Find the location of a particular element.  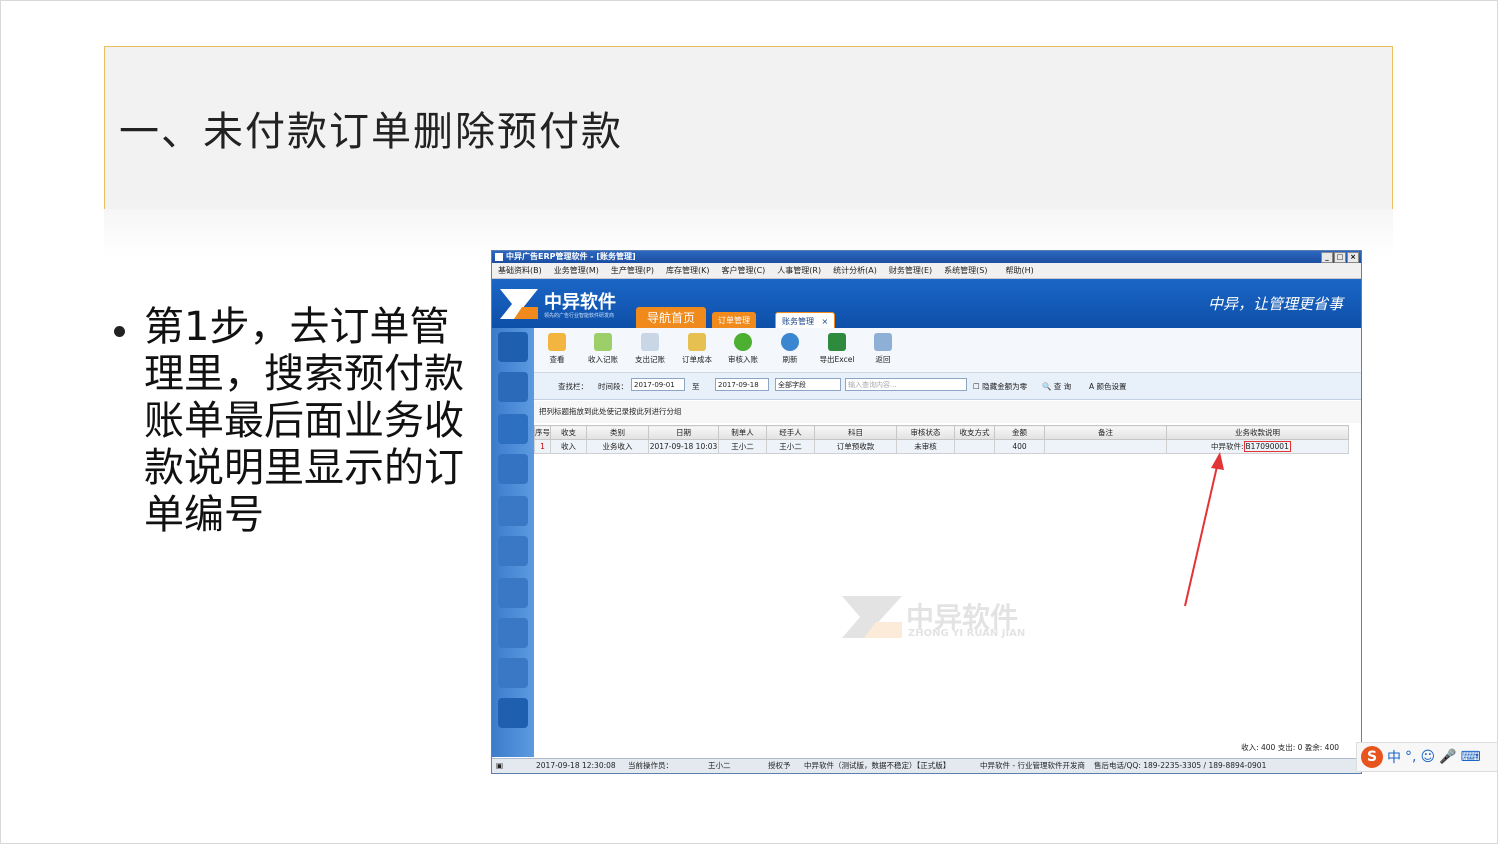

approve-button: 审核入账 is located at coordinates (743, 347).